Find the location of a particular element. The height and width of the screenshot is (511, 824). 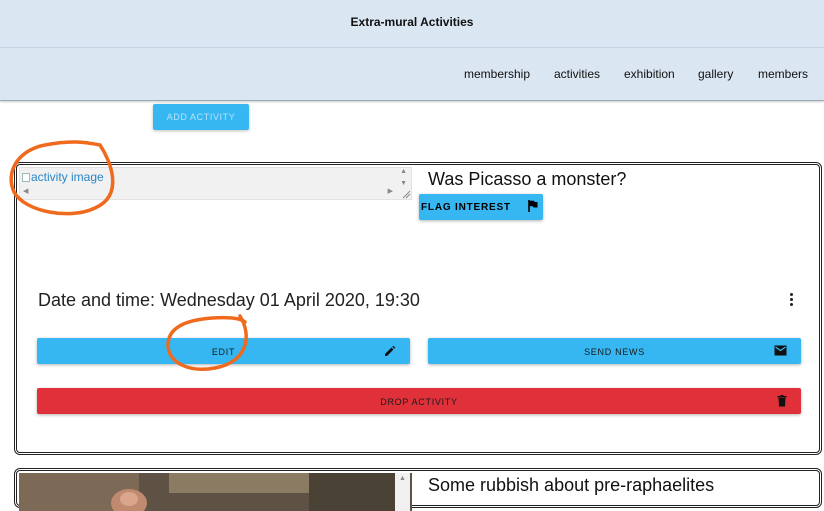

annotation-circle-edit is located at coordinates (207, 342).